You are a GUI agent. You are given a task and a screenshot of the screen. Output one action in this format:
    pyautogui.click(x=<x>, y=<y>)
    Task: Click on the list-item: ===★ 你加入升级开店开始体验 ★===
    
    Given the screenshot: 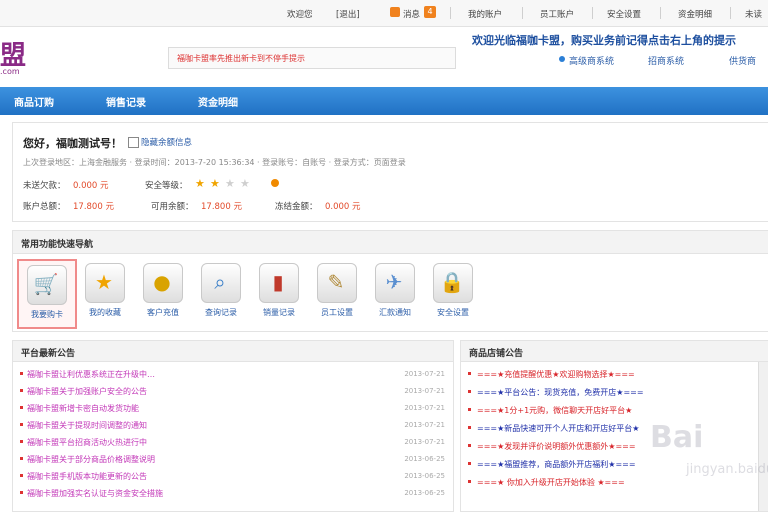 What is the action you would take?
    pyautogui.click(x=614, y=484)
    